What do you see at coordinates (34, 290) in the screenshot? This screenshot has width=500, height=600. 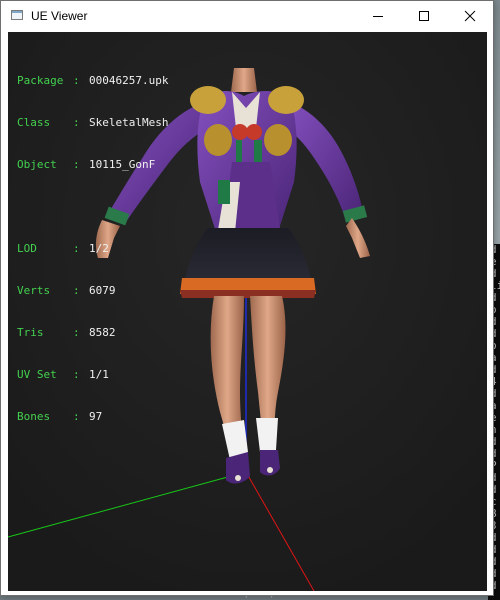 I see `info-verts-key: Verts` at bounding box center [34, 290].